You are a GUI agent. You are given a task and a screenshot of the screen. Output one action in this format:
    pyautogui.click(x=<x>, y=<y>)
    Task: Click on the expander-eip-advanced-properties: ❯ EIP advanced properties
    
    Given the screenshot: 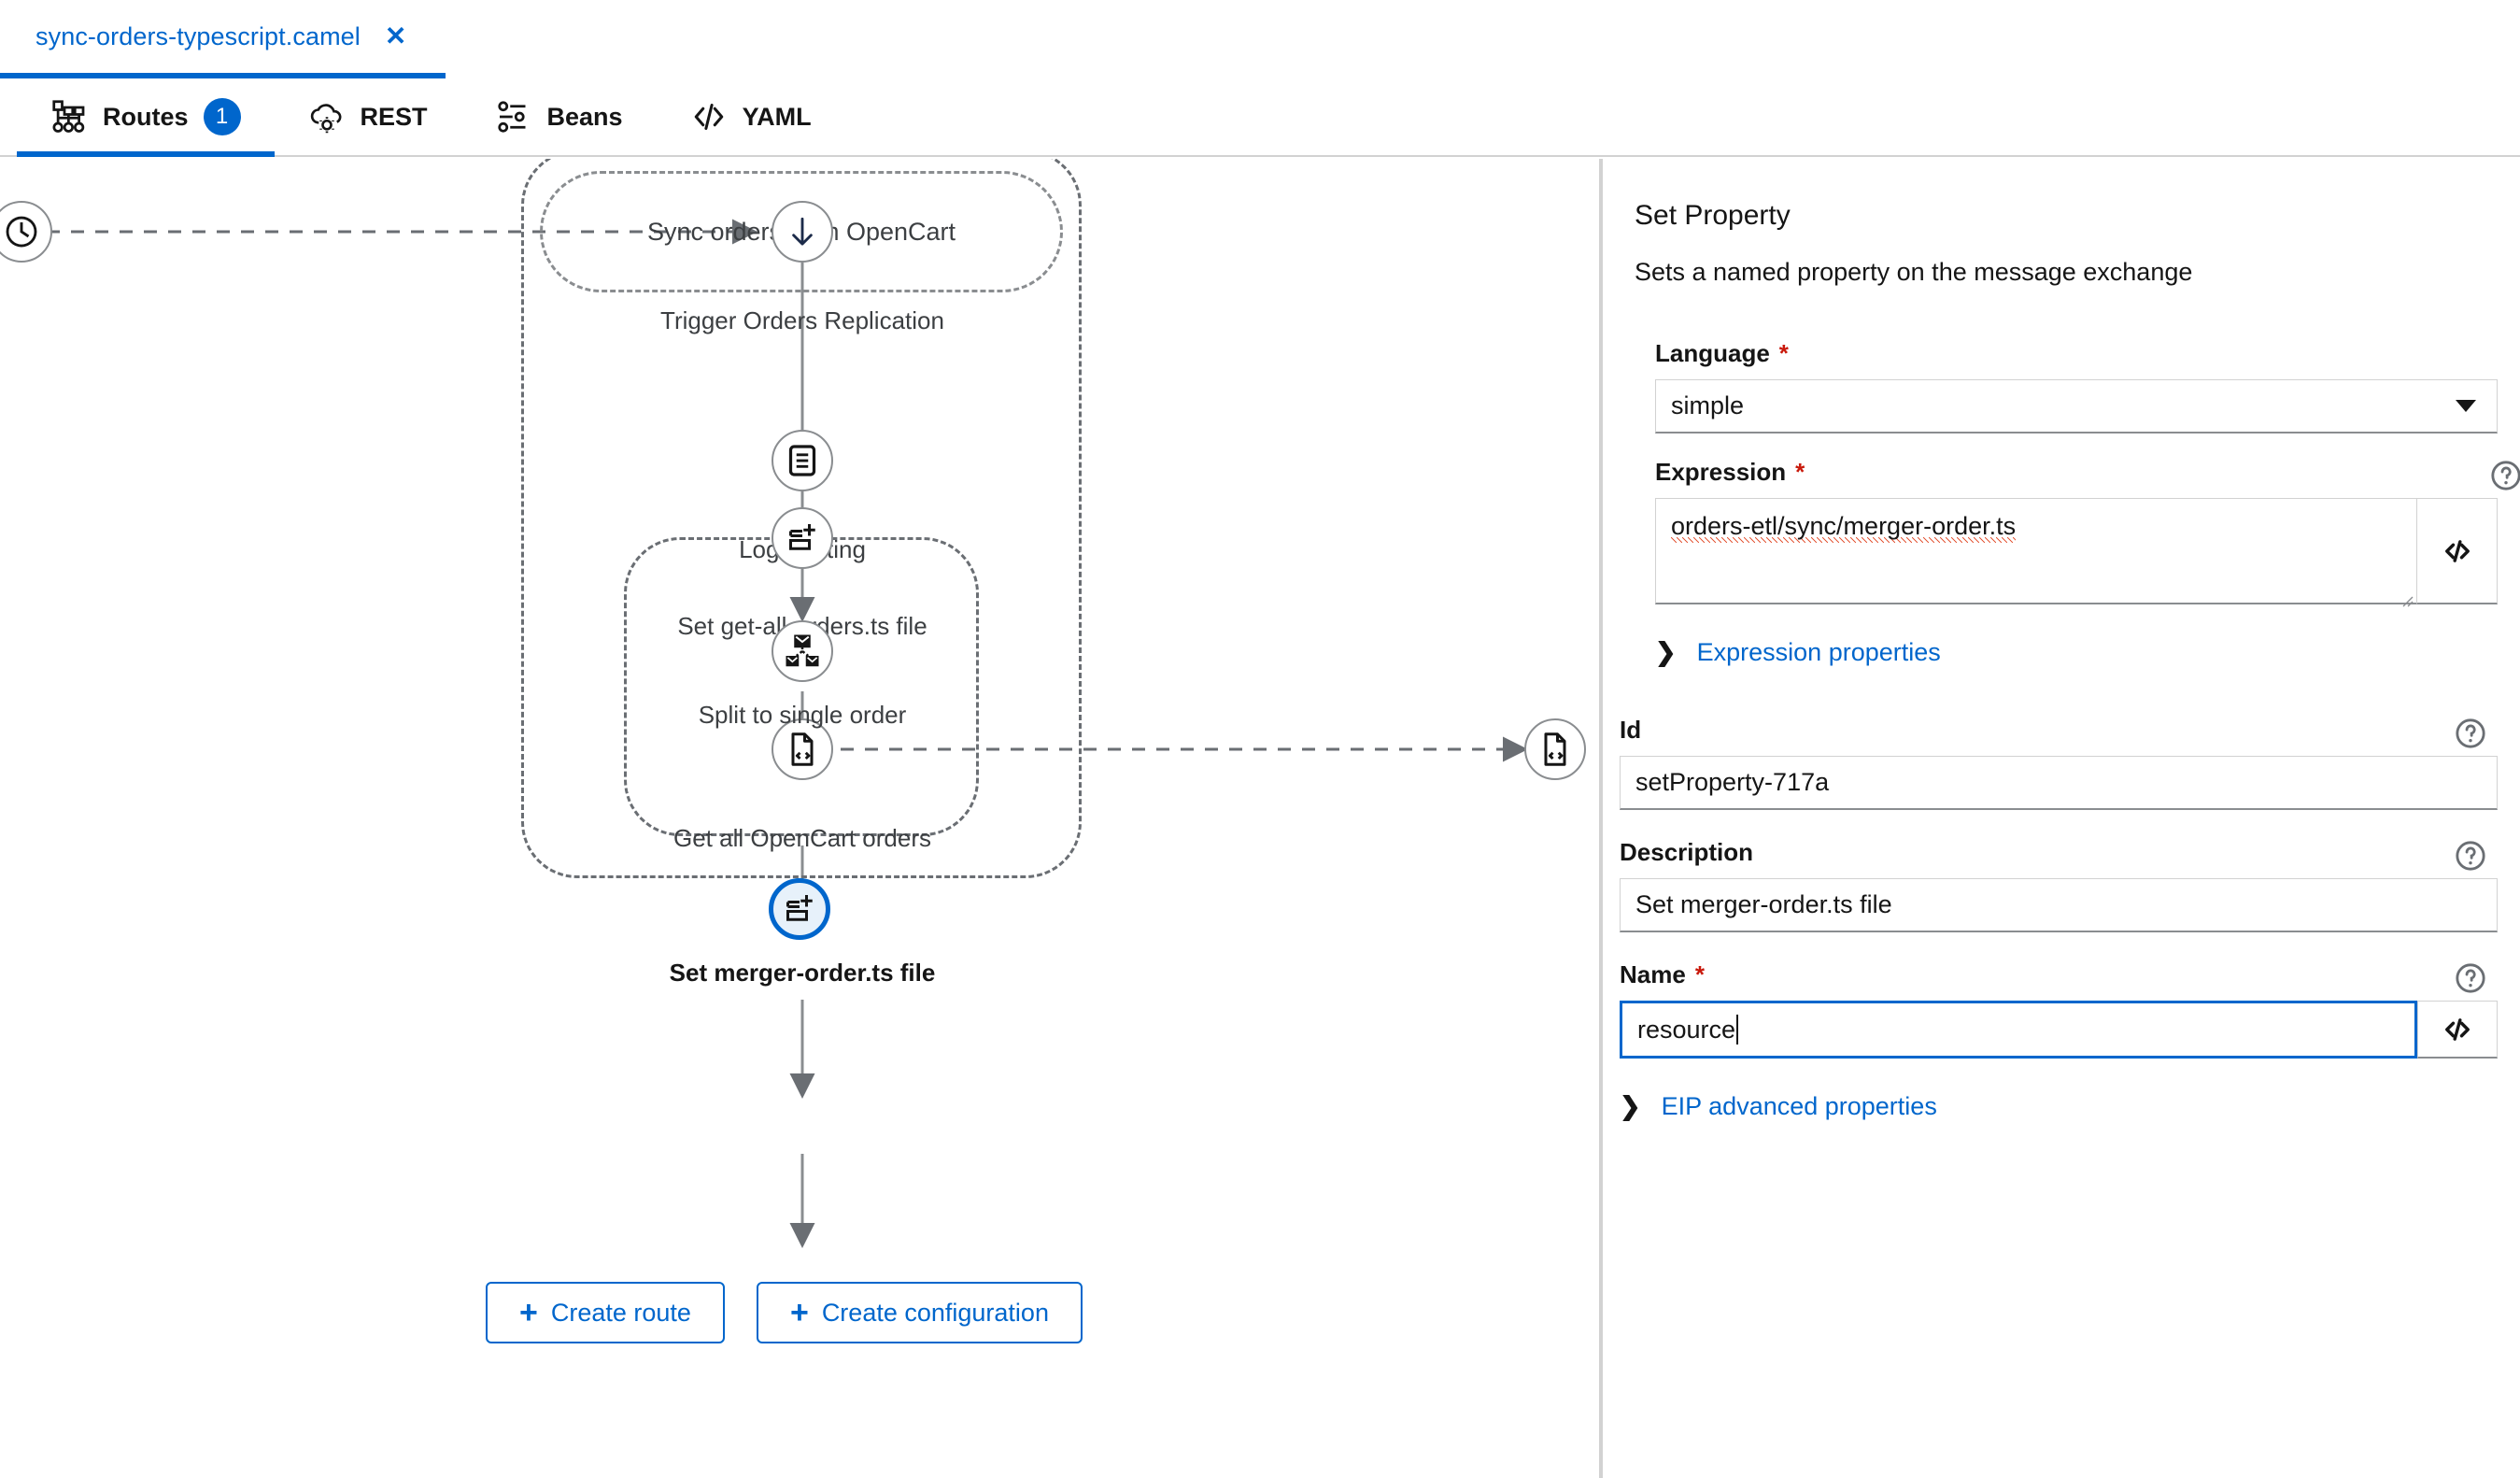 What is the action you would take?
    pyautogui.click(x=2070, y=1106)
    